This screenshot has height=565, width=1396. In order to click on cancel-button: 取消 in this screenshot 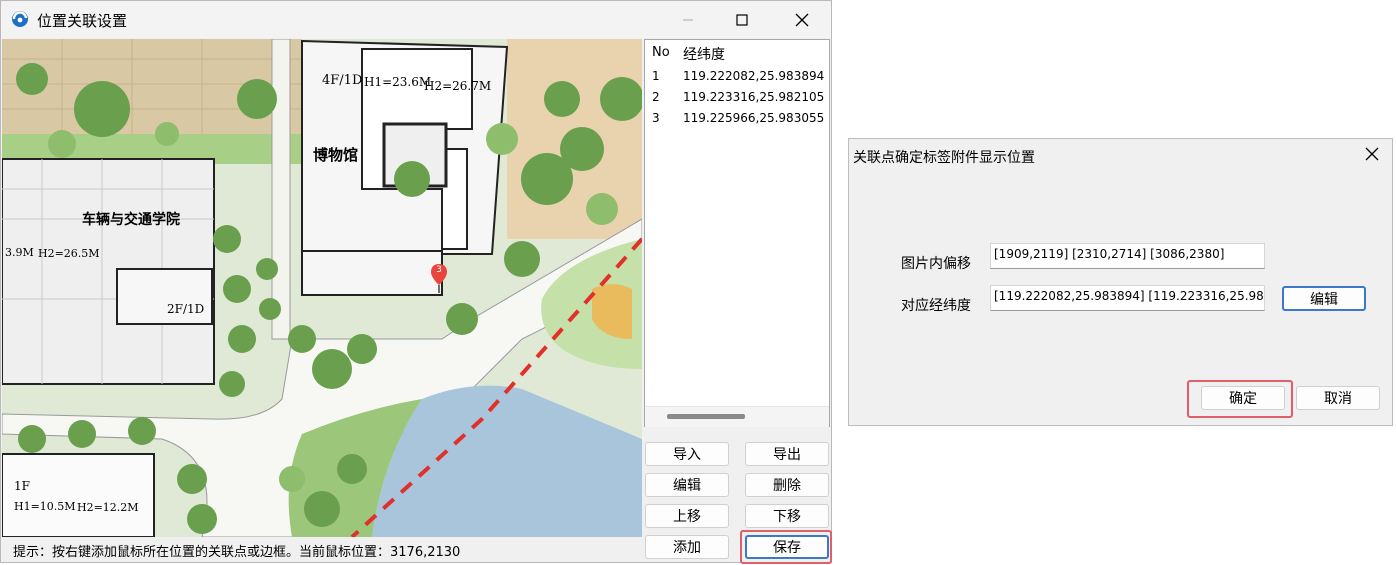, I will do `click(1338, 398)`.